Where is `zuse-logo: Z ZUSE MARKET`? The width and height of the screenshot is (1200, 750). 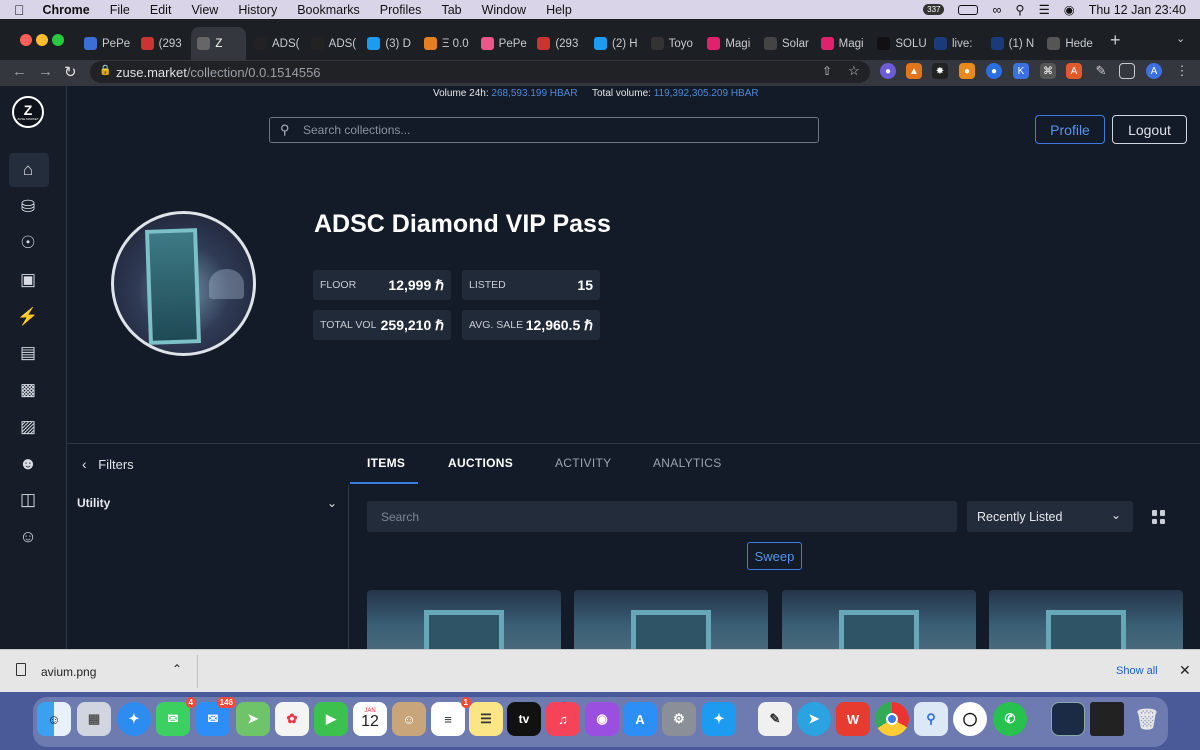 zuse-logo: Z ZUSE MARKET is located at coordinates (28, 112).